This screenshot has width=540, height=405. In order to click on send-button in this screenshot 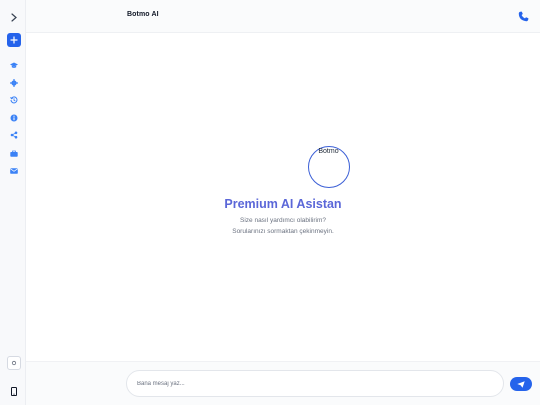, I will do `click(521, 384)`.